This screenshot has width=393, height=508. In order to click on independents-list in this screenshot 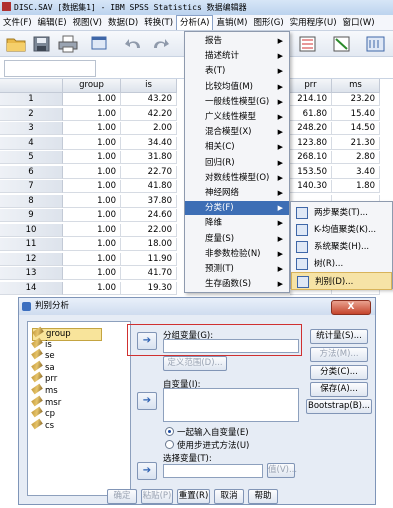, I will do `click(231, 405)`.